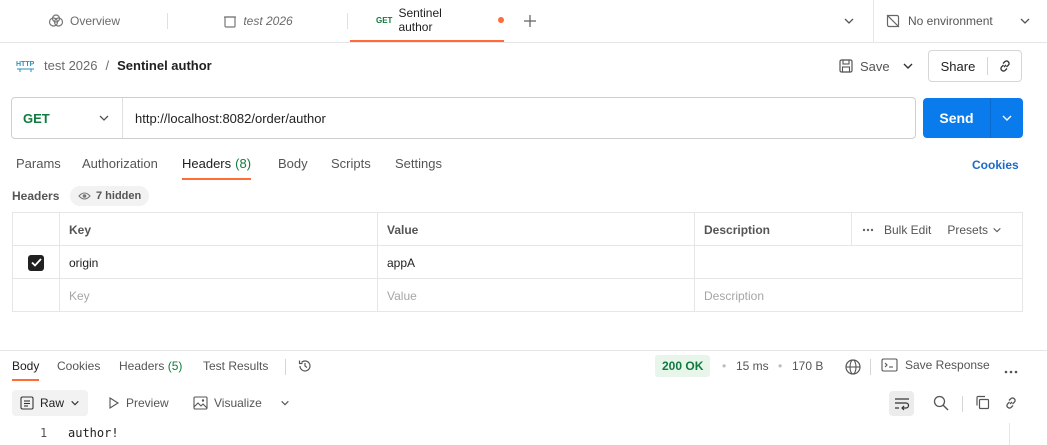 The image size is (1047, 445). I want to click on response-toolbar: Raw Preview Visualize, so click(523, 403).